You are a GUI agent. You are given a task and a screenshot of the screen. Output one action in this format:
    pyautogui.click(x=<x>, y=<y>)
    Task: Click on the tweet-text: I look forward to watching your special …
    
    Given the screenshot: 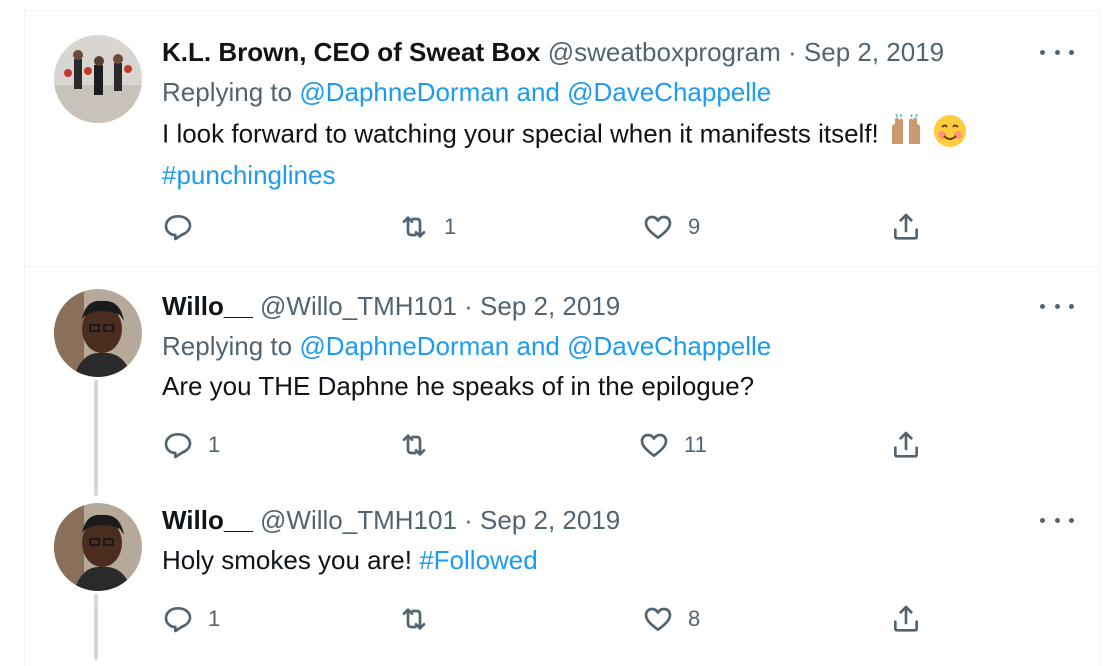 What is the action you would take?
    pyautogui.click(x=602, y=153)
    